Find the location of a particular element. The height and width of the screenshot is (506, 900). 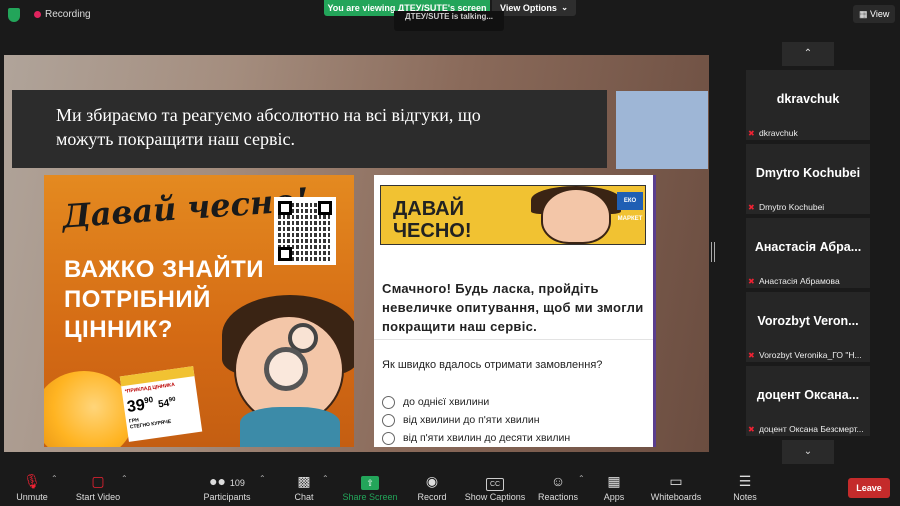

whiteboard-icon: ▭ is located at coordinates (676, 481).